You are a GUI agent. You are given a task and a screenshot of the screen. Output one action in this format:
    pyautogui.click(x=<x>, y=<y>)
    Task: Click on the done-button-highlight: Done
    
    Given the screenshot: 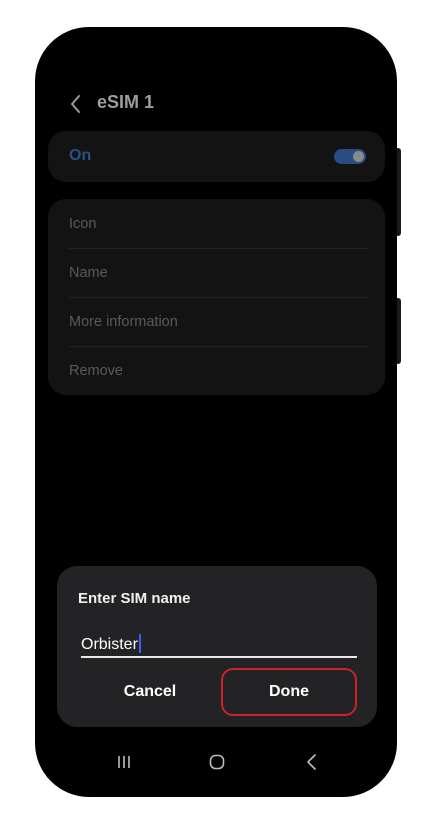 What is the action you would take?
    pyautogui.click(x=289, y=692)
    